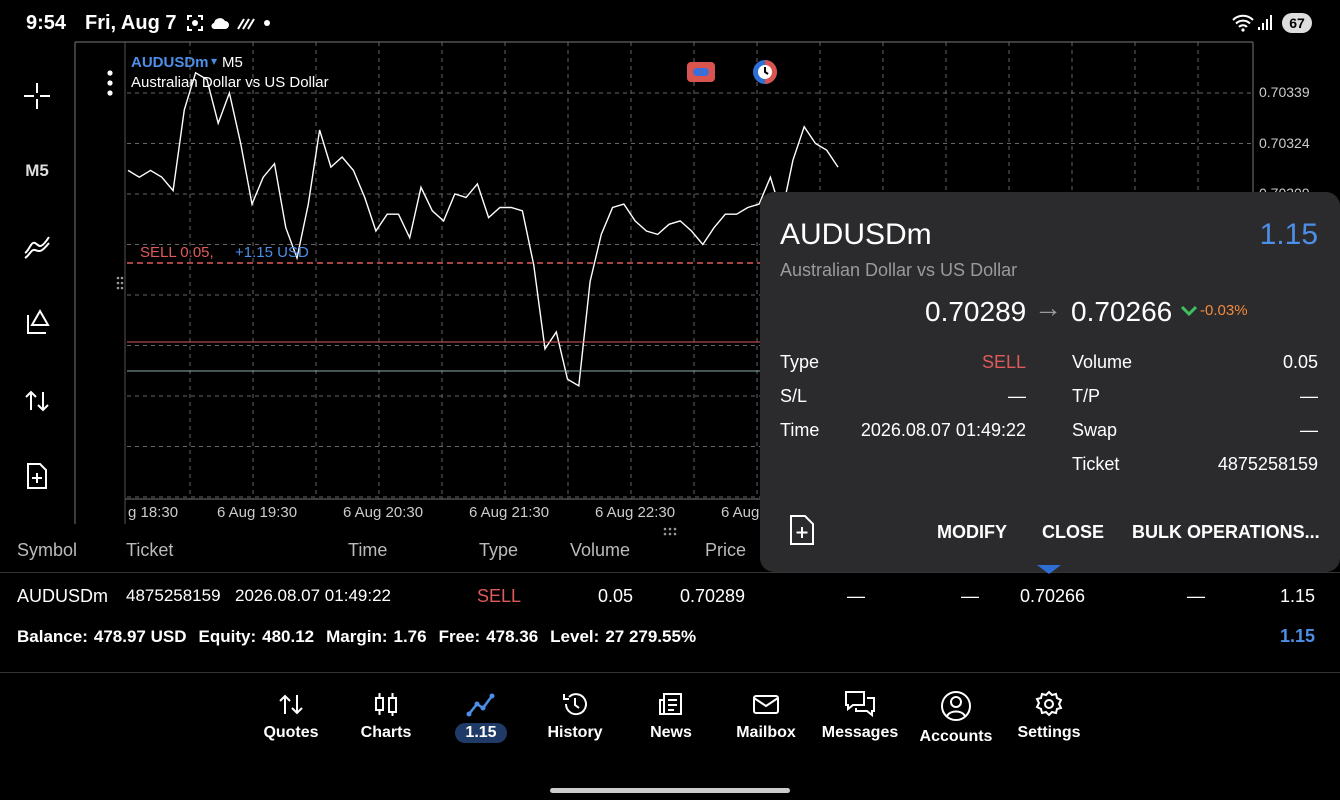 This screenshot has height=800, width=1340. Describe the element at coordinates (512, 636) in the screenshot. I see `free-margin-value: 478.36` at that location.